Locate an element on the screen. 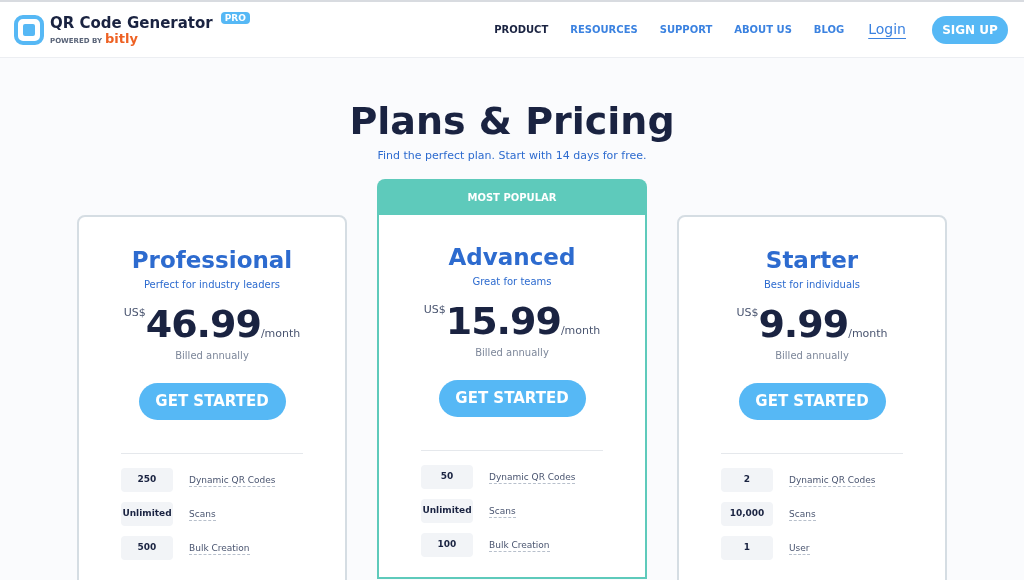  page-title: Plans & Pricing is located at coordinates (512, 121).